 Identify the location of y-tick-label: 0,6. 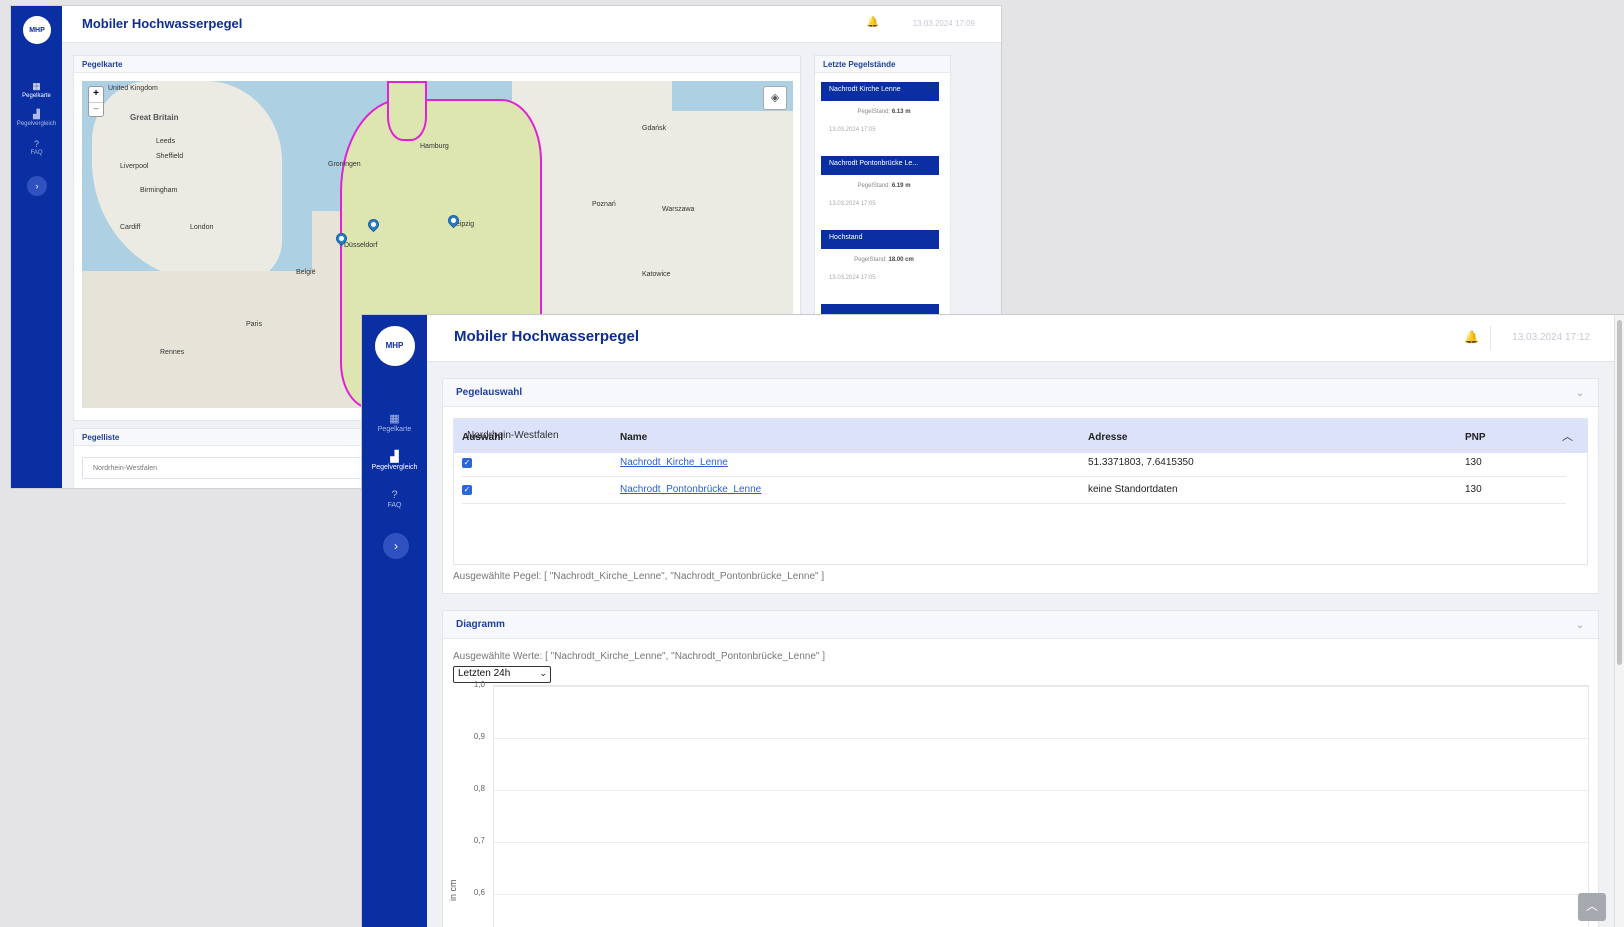
(479, 892).